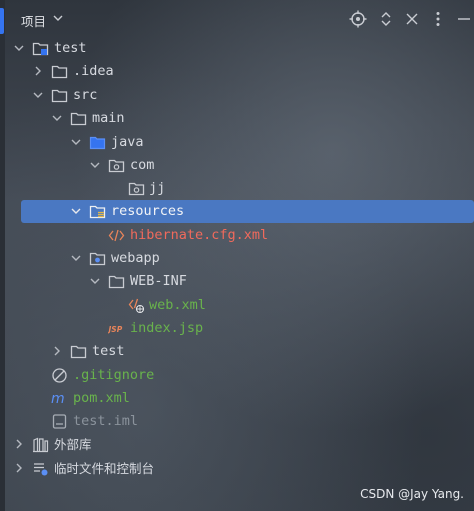 Image resolution: width=474 pixels, height=511 pixels. I want to click on tree-item-src: src, so click(237, 95).